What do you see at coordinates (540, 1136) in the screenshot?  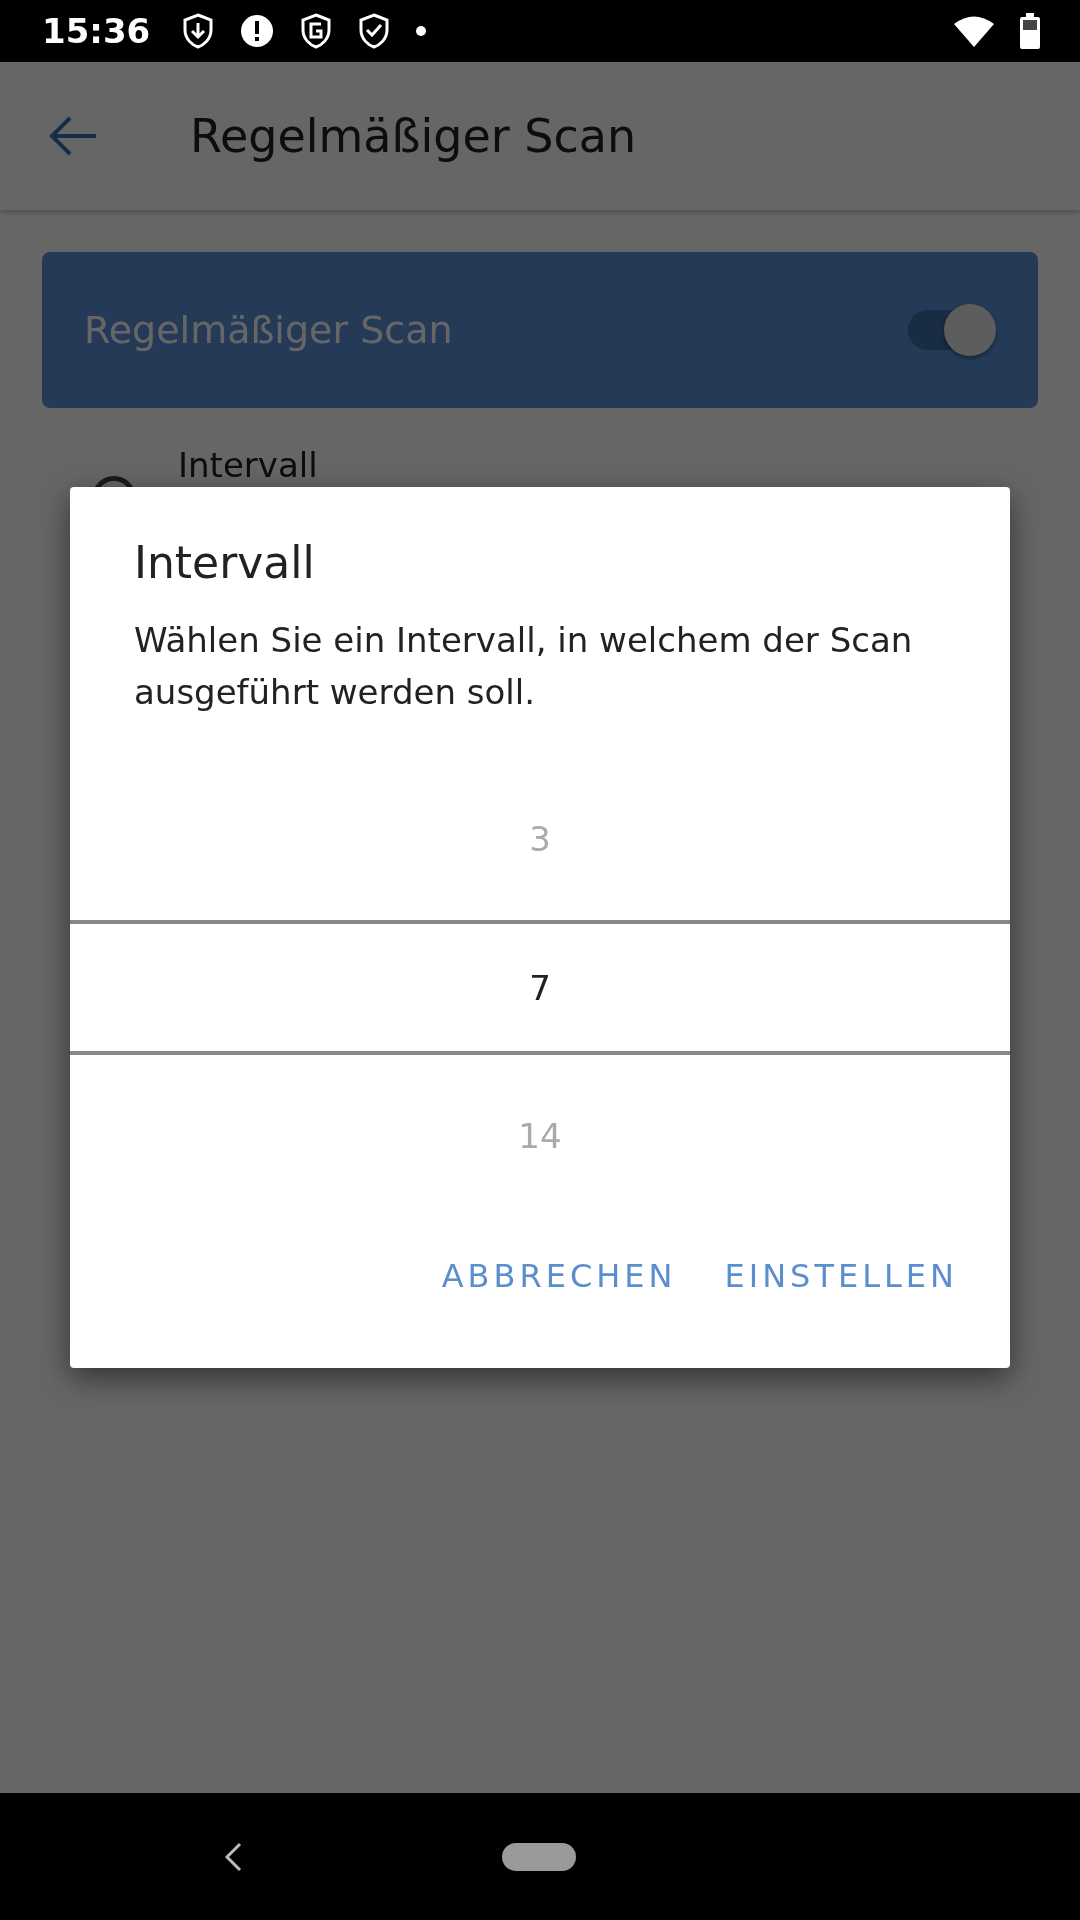 I see `picker-item: 14` at bounding box center [540, 1136].